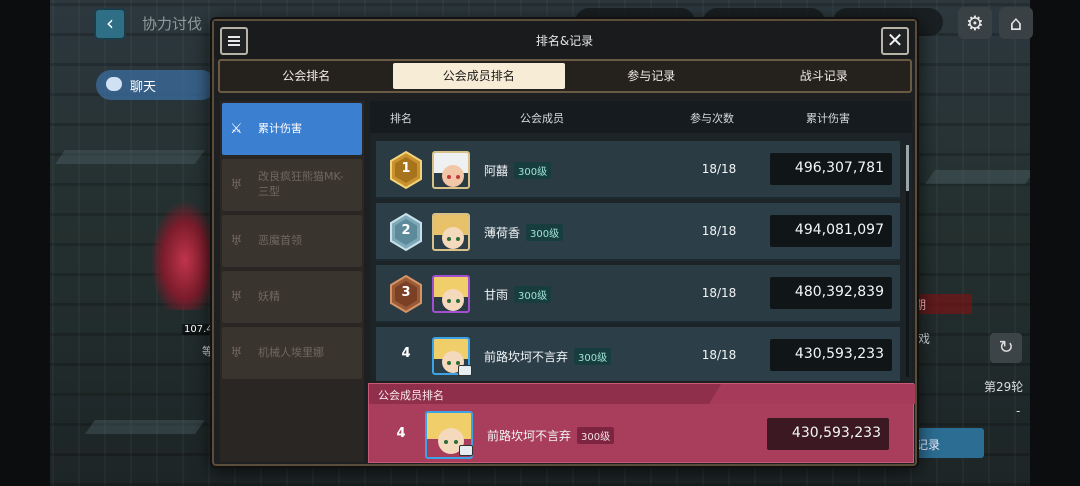  What do you see at coordinates (942, 304) in the screenshot?
I see `period-label: 期` at bounding box center [942, 304].